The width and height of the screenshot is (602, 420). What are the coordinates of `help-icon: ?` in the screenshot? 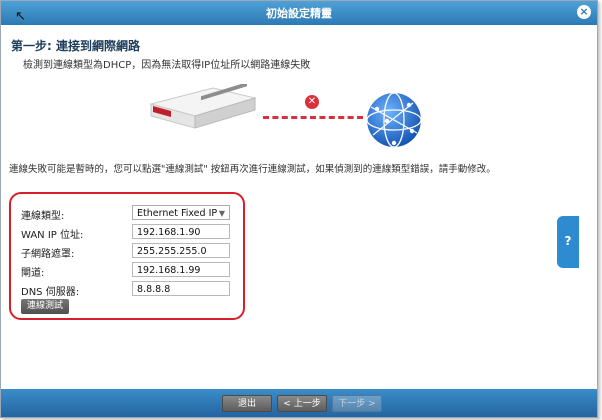 It's located at (568, 241).